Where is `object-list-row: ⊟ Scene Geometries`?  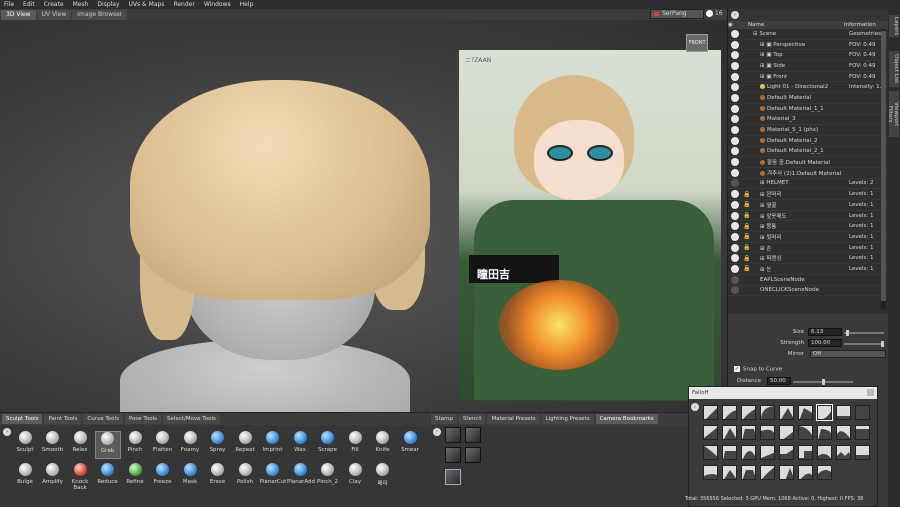 object-list-row: ⊟ Scene Geometries is located at coordinates (808, 34).